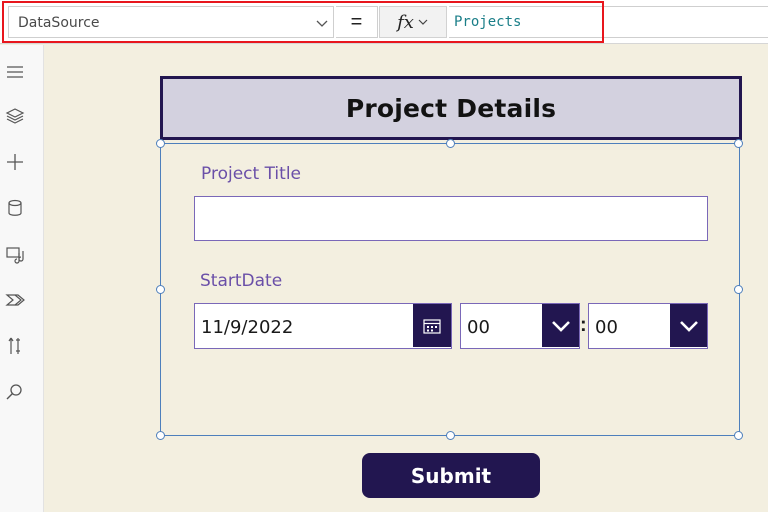  I want to click on resize-handle-top-left, so click(160, 143).